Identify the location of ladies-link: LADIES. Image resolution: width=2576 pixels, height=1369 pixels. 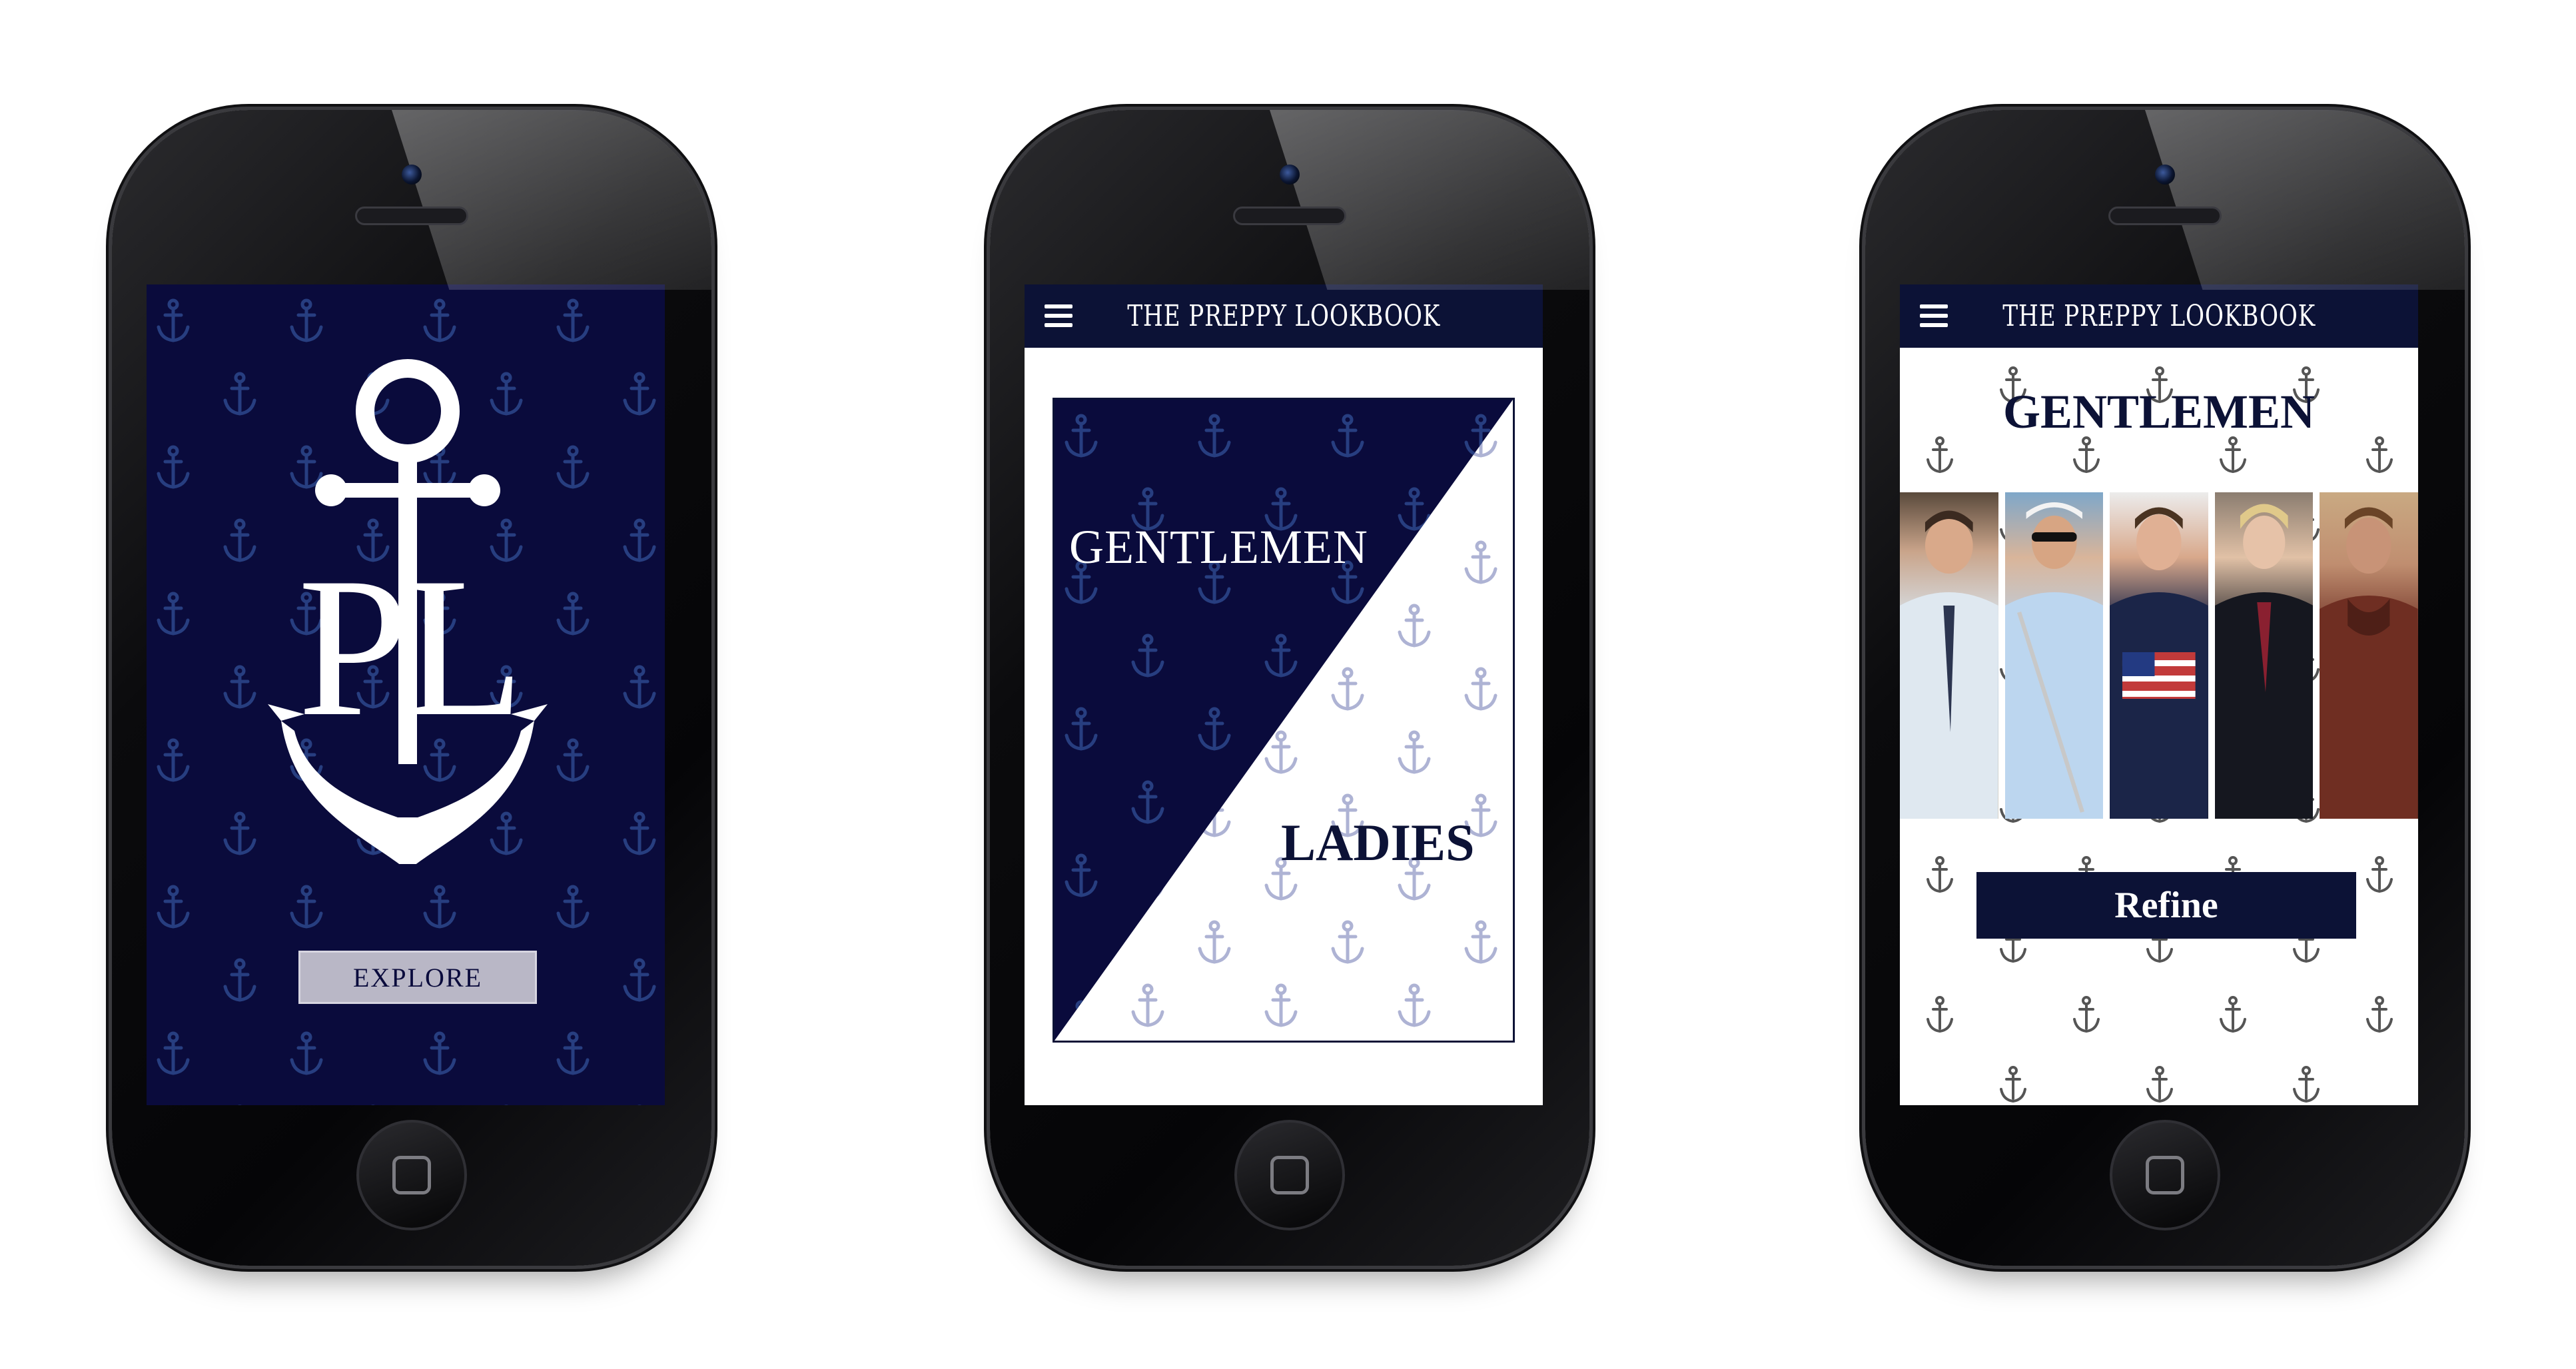
(1378, 843).